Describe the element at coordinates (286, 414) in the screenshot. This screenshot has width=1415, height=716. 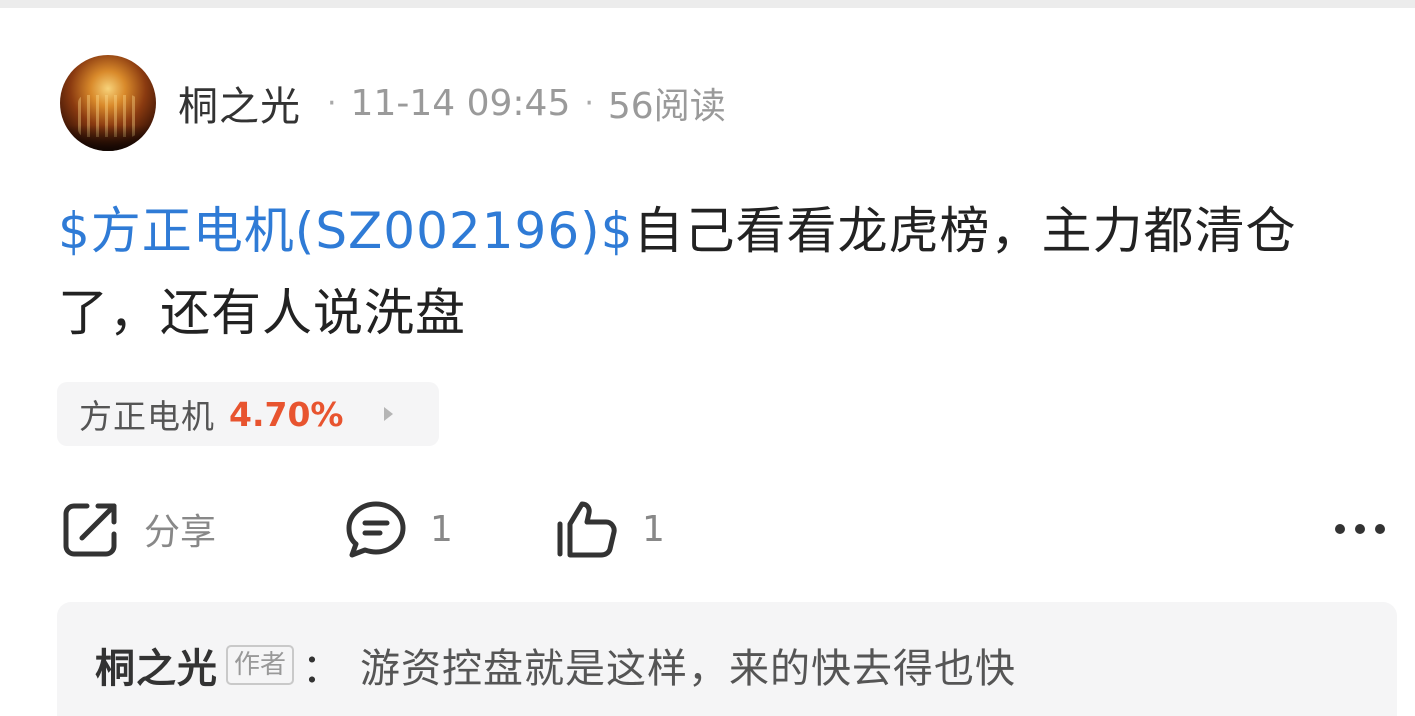
I see `stock-chip-change: 4.70%` at that location.